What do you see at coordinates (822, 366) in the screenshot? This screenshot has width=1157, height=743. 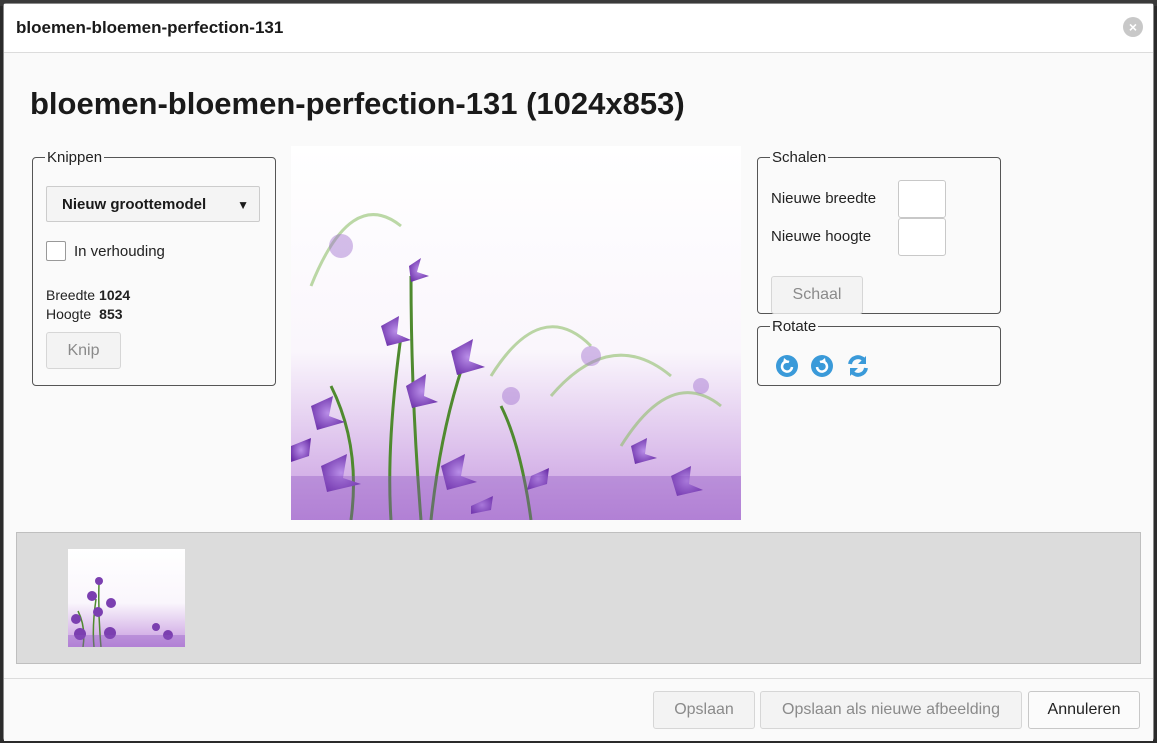 I see `rotate-right-icon` at bounding box center [822, 366].